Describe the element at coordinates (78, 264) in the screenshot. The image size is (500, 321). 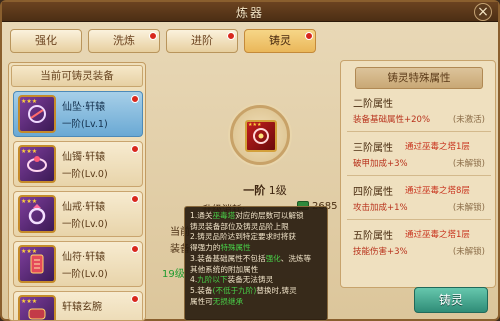
I see `equipment-item: ★★★ 仙符·轩辕 一阶(Lv.0)` at that location.